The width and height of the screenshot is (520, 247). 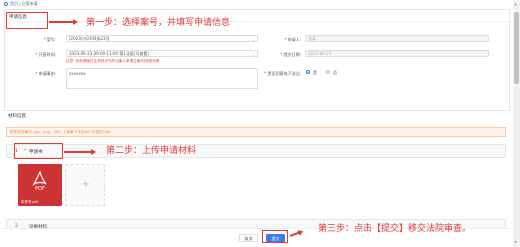 I want to click on agree-yes-radio, so click(x=308, y=72).